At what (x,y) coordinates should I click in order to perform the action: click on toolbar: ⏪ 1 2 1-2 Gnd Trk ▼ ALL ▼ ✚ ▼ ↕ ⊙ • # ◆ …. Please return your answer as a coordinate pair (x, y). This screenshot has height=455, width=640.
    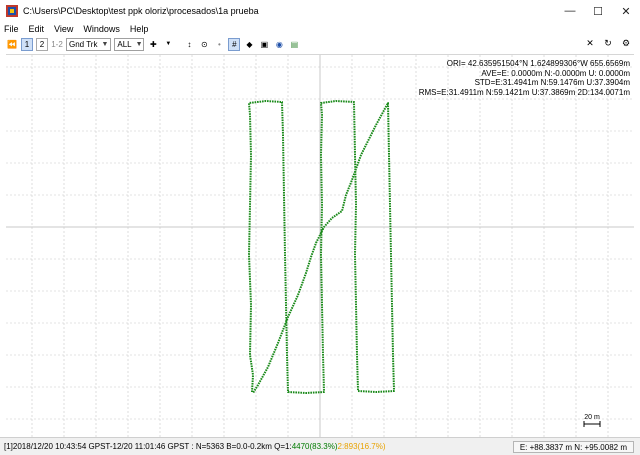
    Looking at the image, I should click on (320, 44).